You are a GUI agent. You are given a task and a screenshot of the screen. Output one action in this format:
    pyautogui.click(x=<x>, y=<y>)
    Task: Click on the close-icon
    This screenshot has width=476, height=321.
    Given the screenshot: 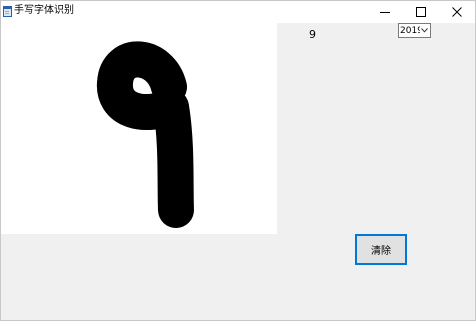 What is the action you would take?
    pyautogui.click(x=457, y=12)
    